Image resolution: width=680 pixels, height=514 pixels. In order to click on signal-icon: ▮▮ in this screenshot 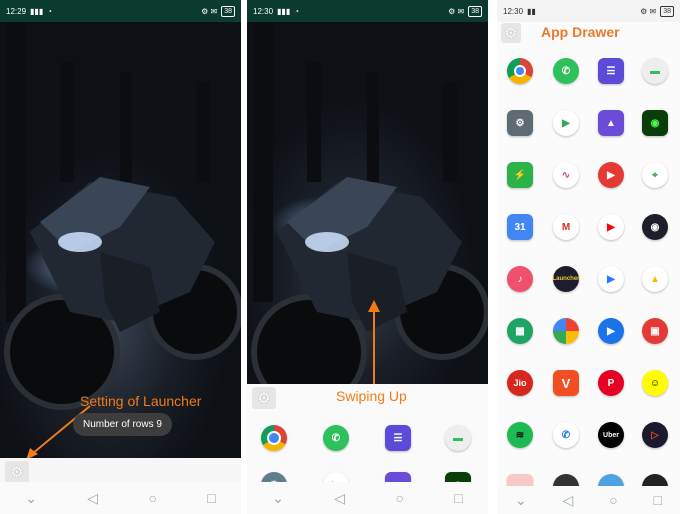, I will do `click(531, 11)`.